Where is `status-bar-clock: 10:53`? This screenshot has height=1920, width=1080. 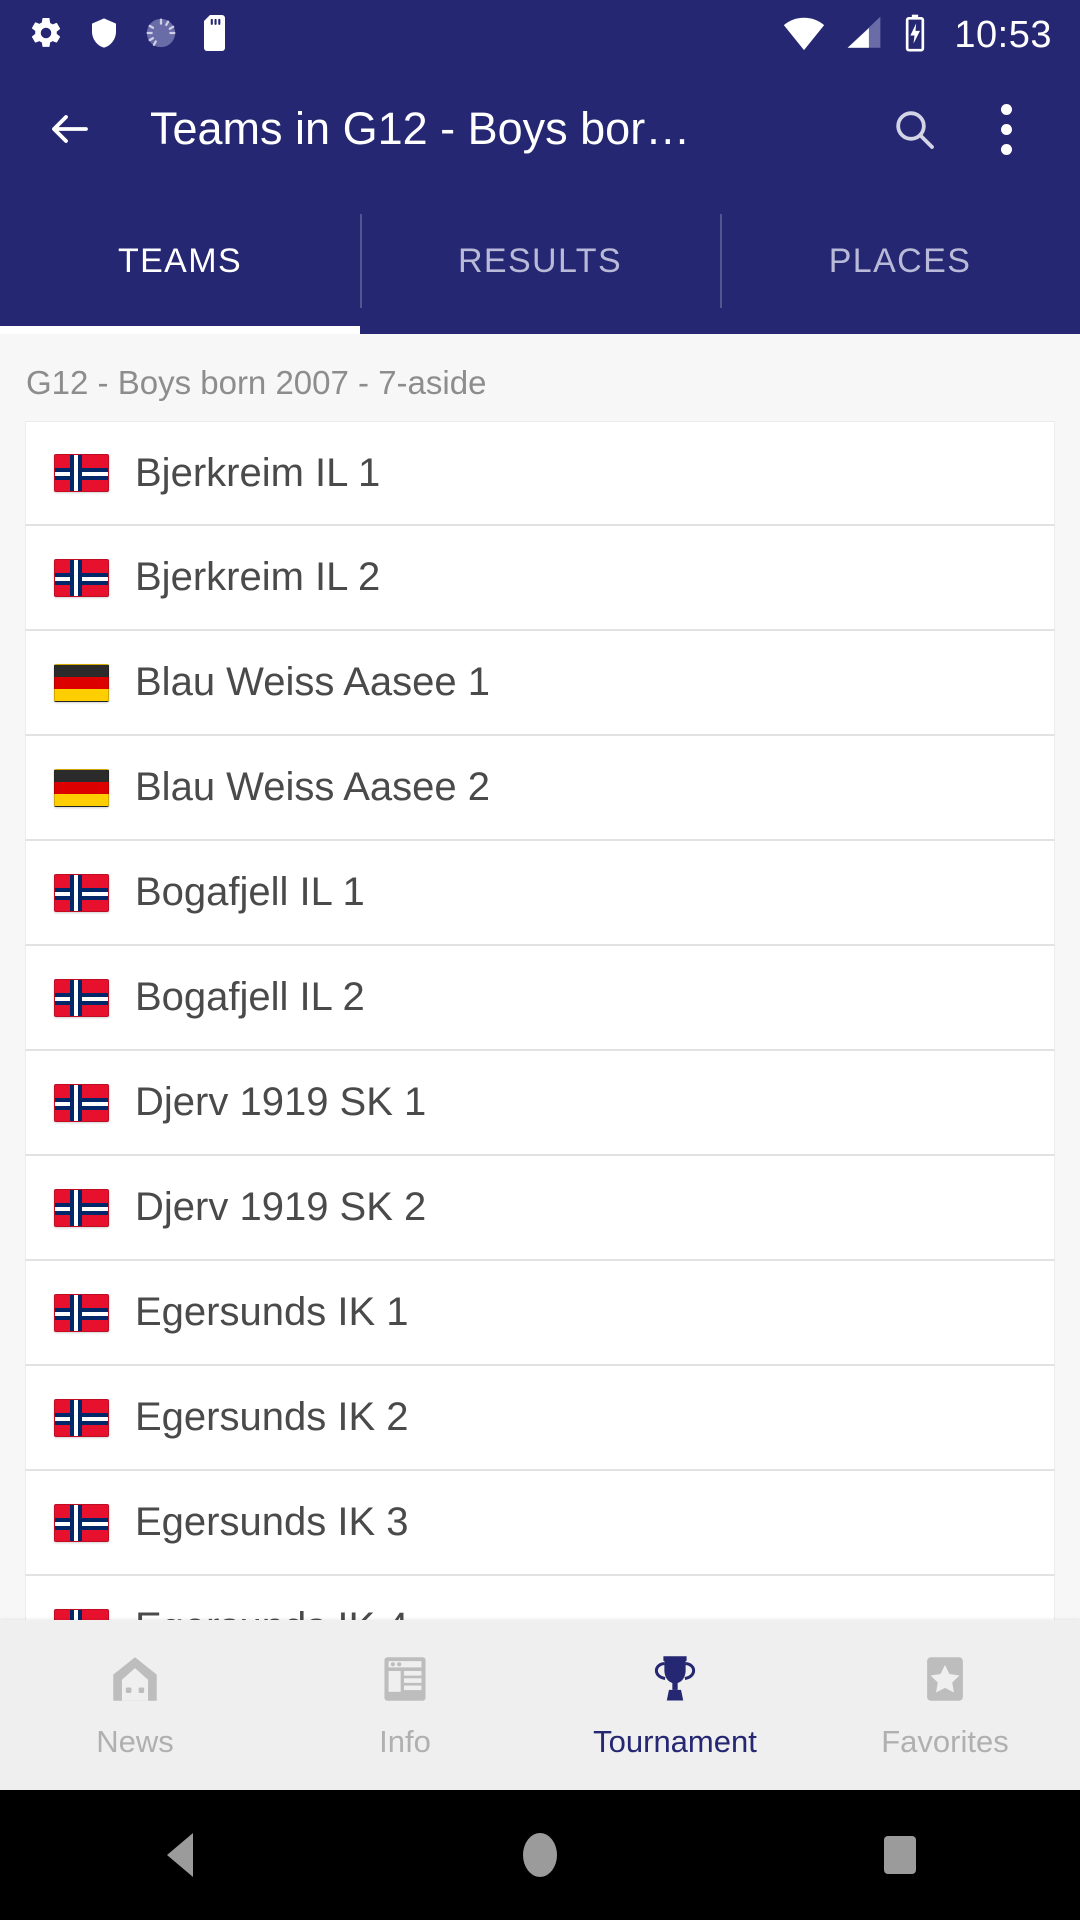
status-bar-clock: 10:53 is located at coordinates (1003, 35).